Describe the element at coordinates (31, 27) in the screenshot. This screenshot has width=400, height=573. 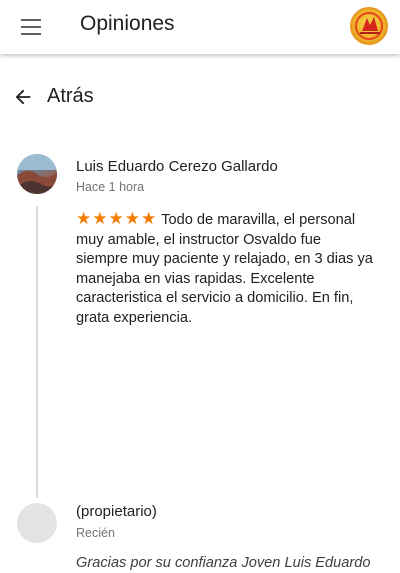
I see `menu-icon` at that location.